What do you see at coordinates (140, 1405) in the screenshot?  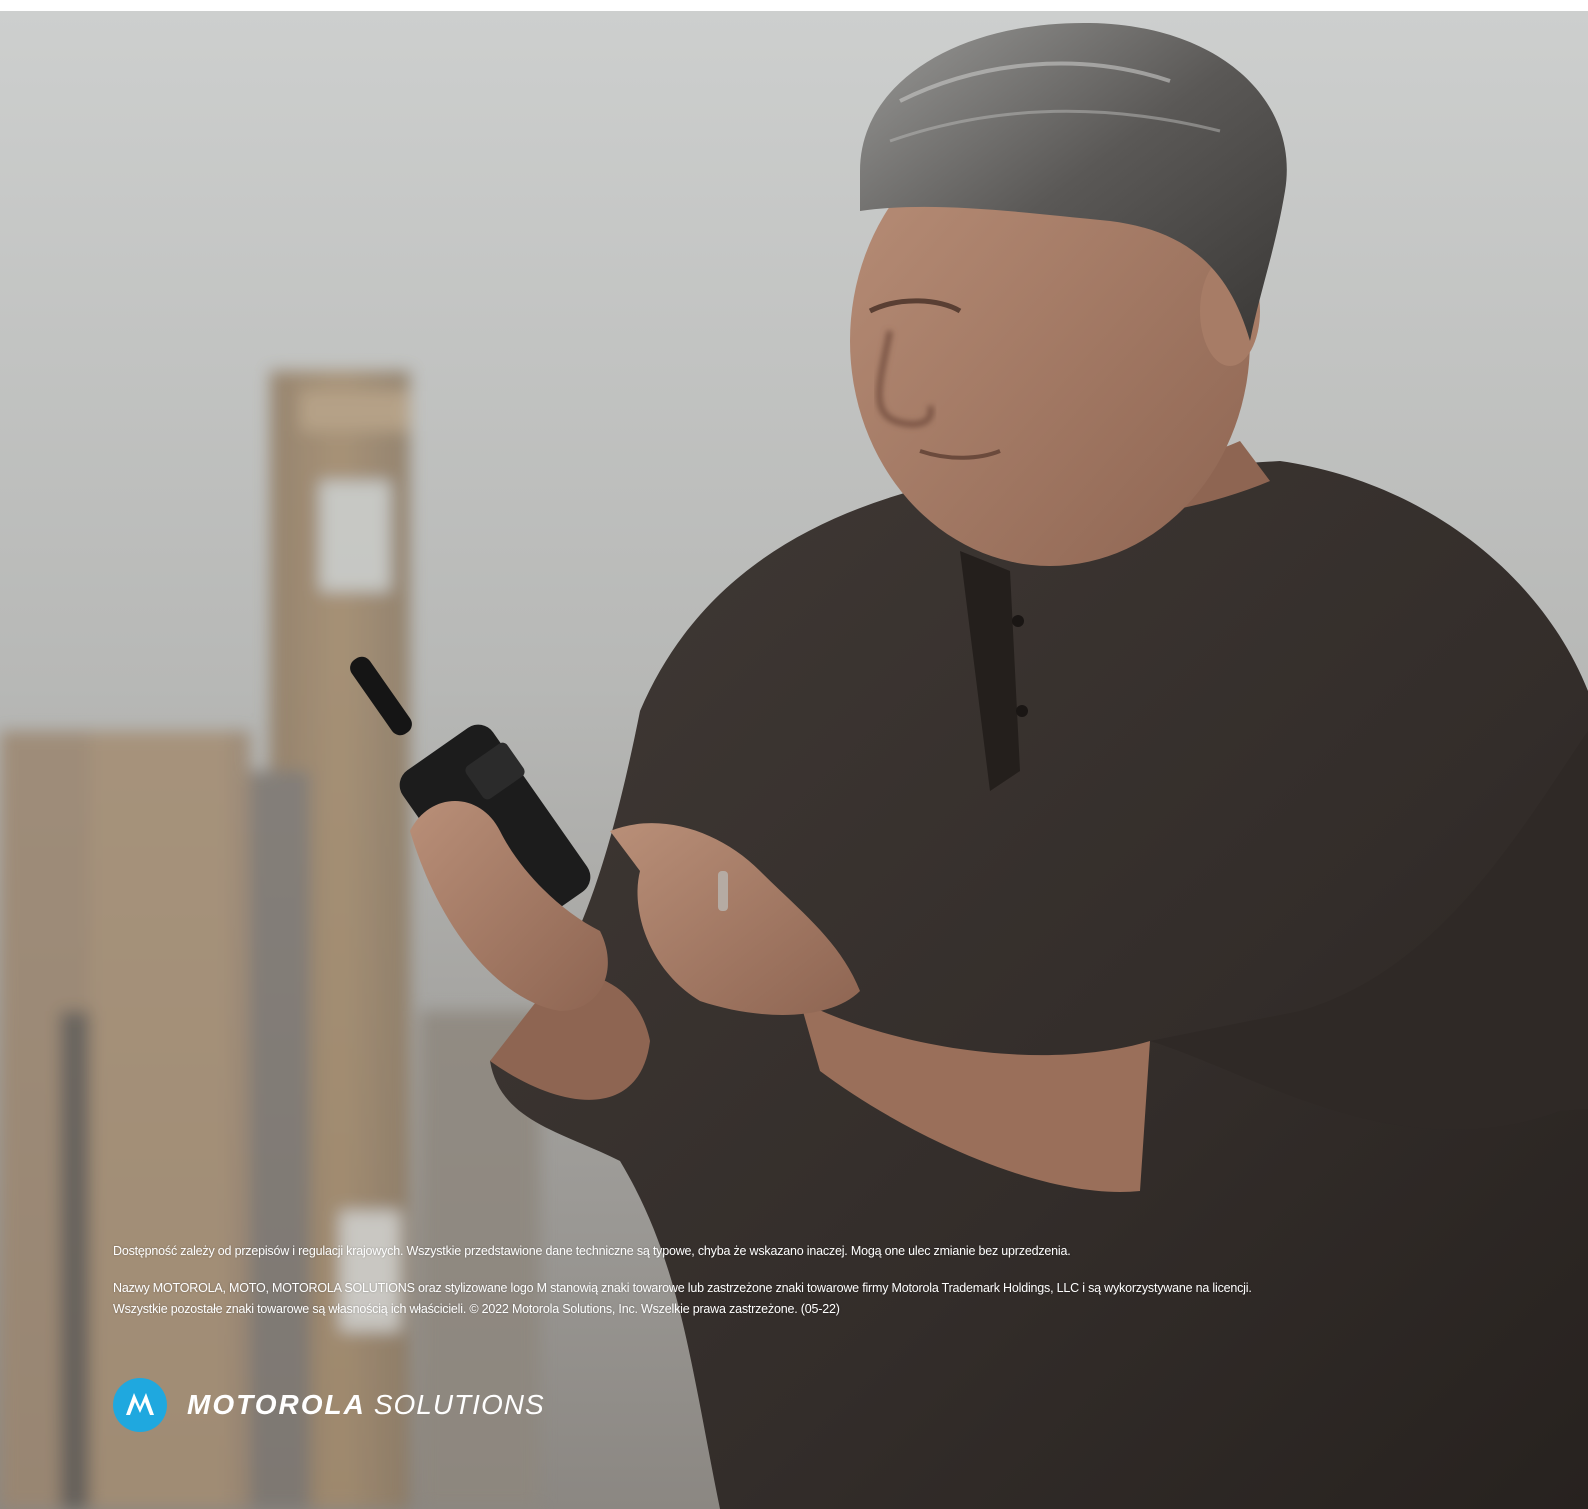 I see `motorola-batwing-m-icon` at bounding box center [140, 1405].